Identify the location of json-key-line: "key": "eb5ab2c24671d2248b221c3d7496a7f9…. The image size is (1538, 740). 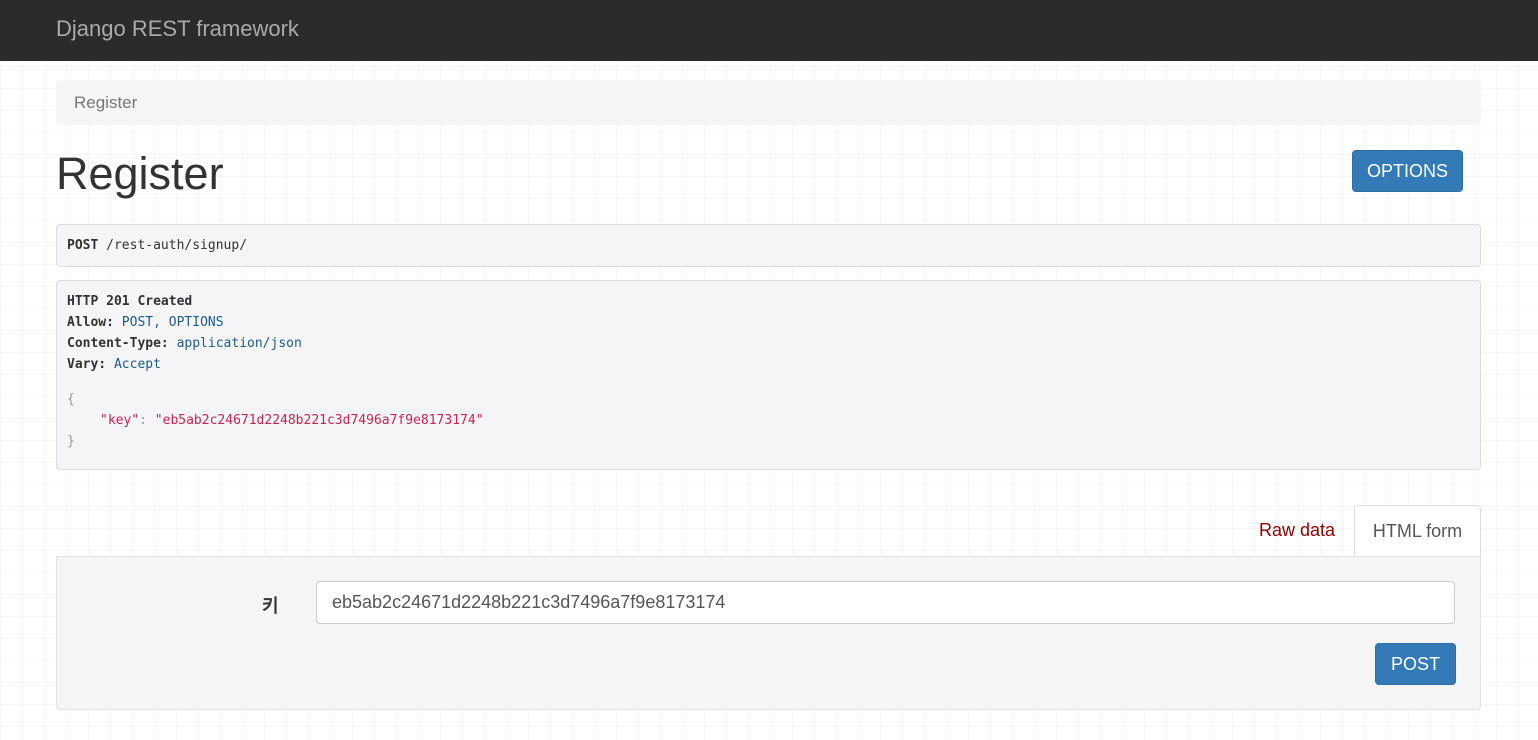
(292, 420).